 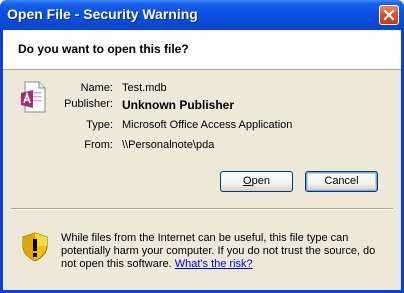 I want to click on close-icon, so click(x=389, y=15).